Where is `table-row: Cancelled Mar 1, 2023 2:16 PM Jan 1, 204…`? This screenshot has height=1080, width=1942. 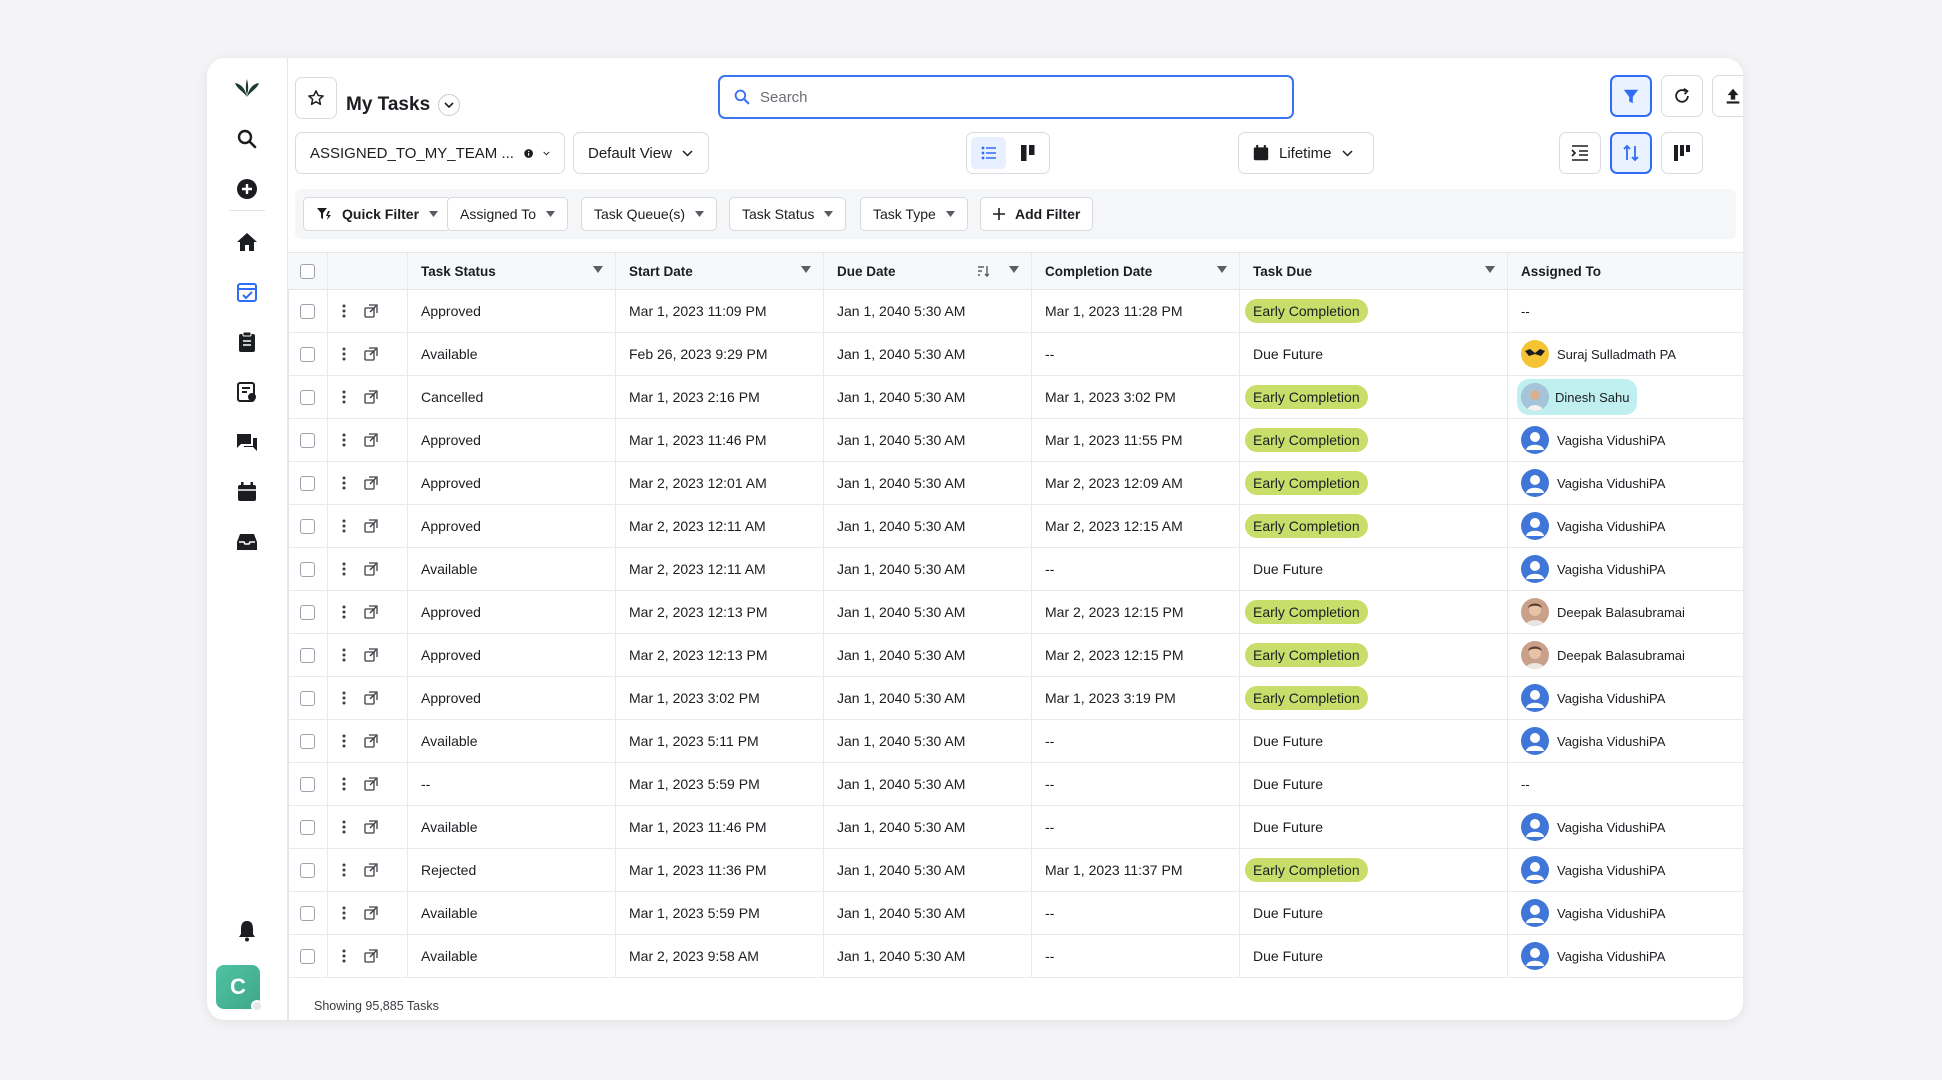 table-row: Cancelled Mar 1, 2023 2:16 PM Jan 1, 204… is located at coordinates (1015, 397).